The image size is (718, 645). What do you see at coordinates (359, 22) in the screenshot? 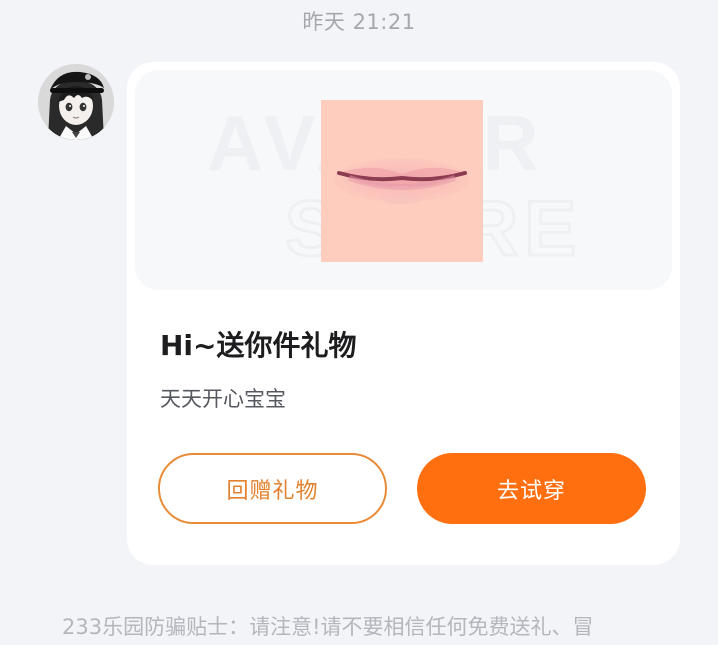
I see `chat-timestamp: 昨天 21:21` at bounding box center [359, 22].